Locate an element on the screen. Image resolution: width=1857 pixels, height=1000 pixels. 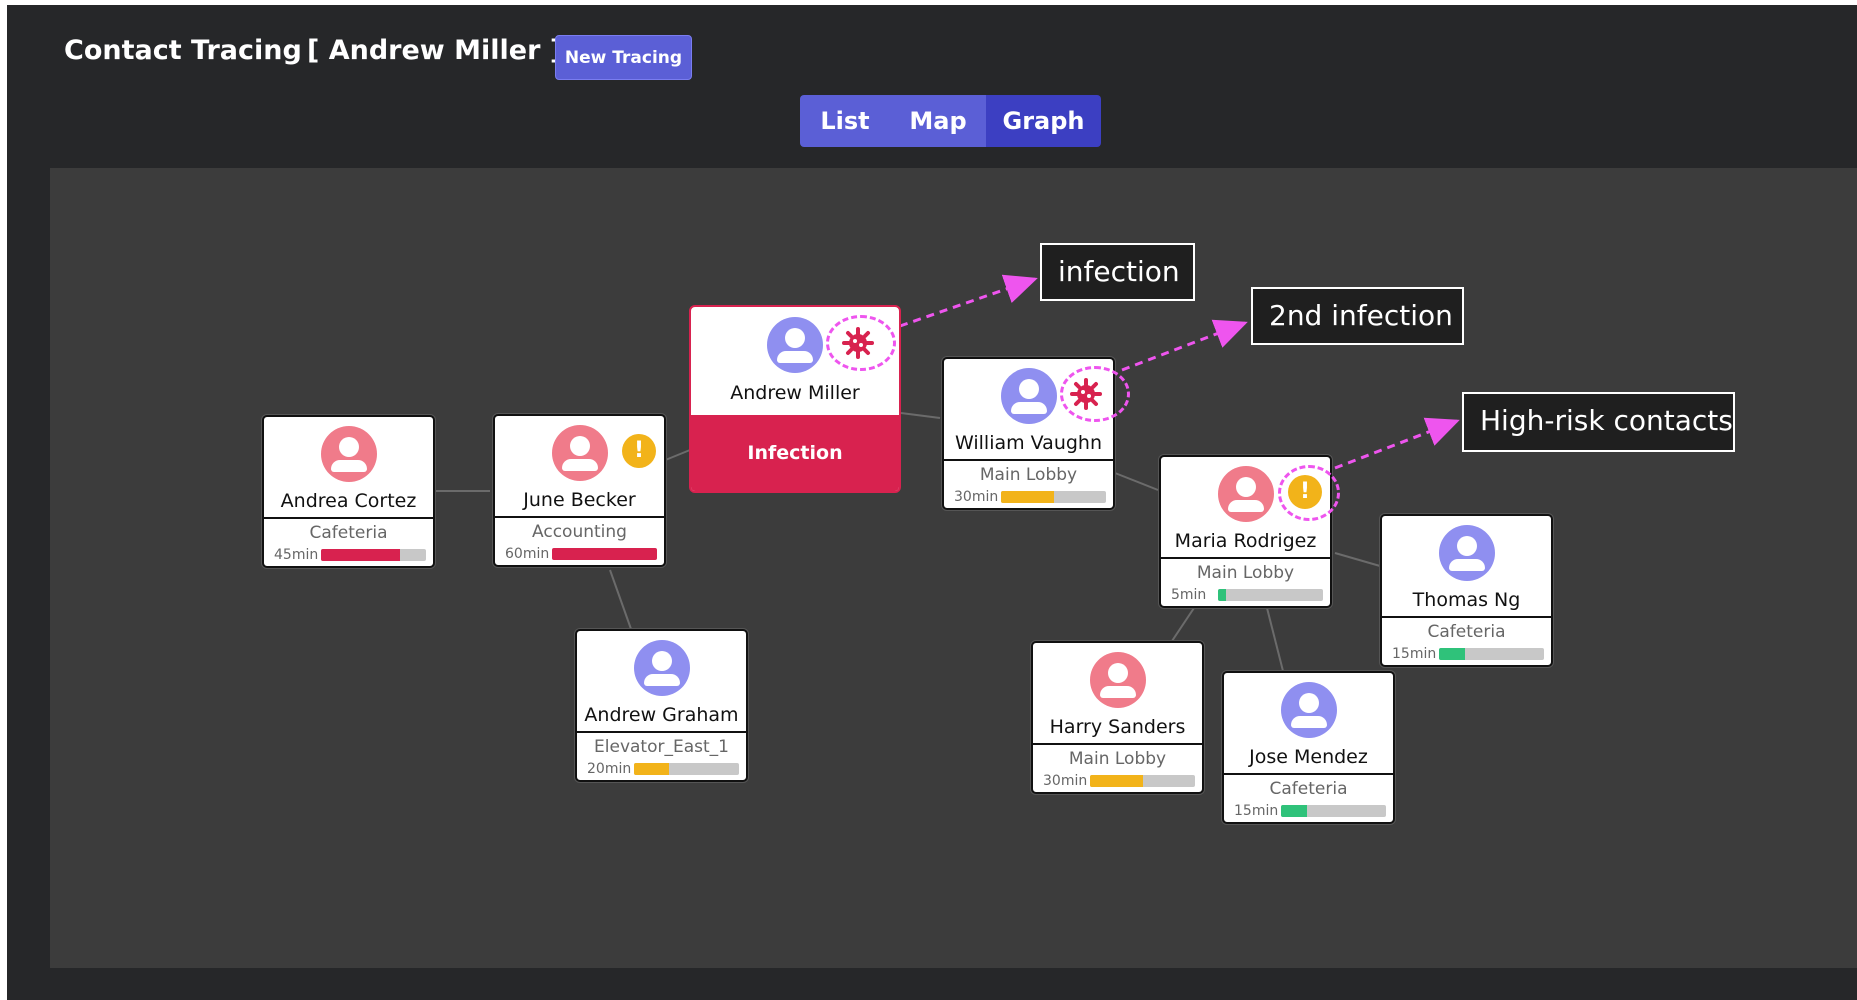
edge-maria-harry is located at coordinates (1183, 624).